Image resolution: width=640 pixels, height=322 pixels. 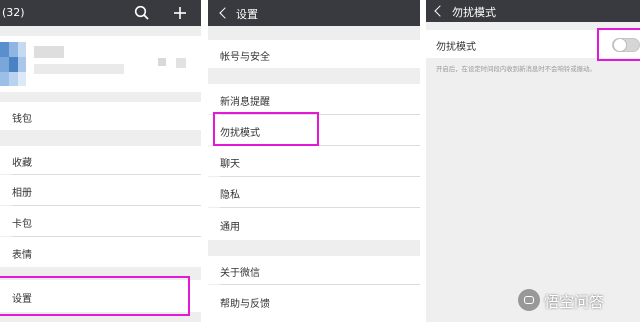 I want to click on profile-card, so click(x=100, y=64).